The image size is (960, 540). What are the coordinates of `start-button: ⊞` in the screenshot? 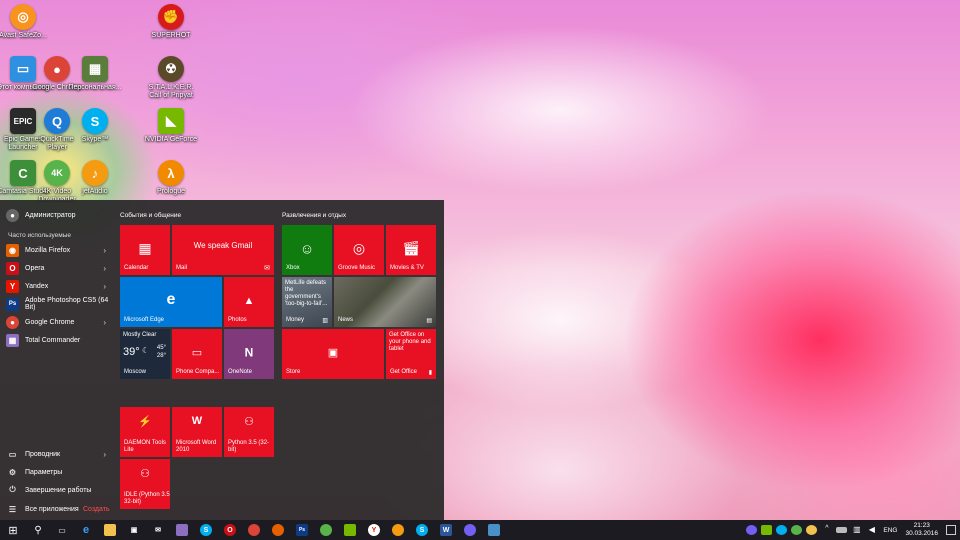 It's located at (13, 530).